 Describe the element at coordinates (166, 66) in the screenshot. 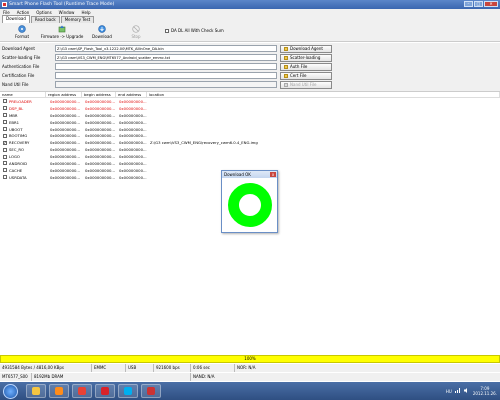

I see `auth-path` at that location.